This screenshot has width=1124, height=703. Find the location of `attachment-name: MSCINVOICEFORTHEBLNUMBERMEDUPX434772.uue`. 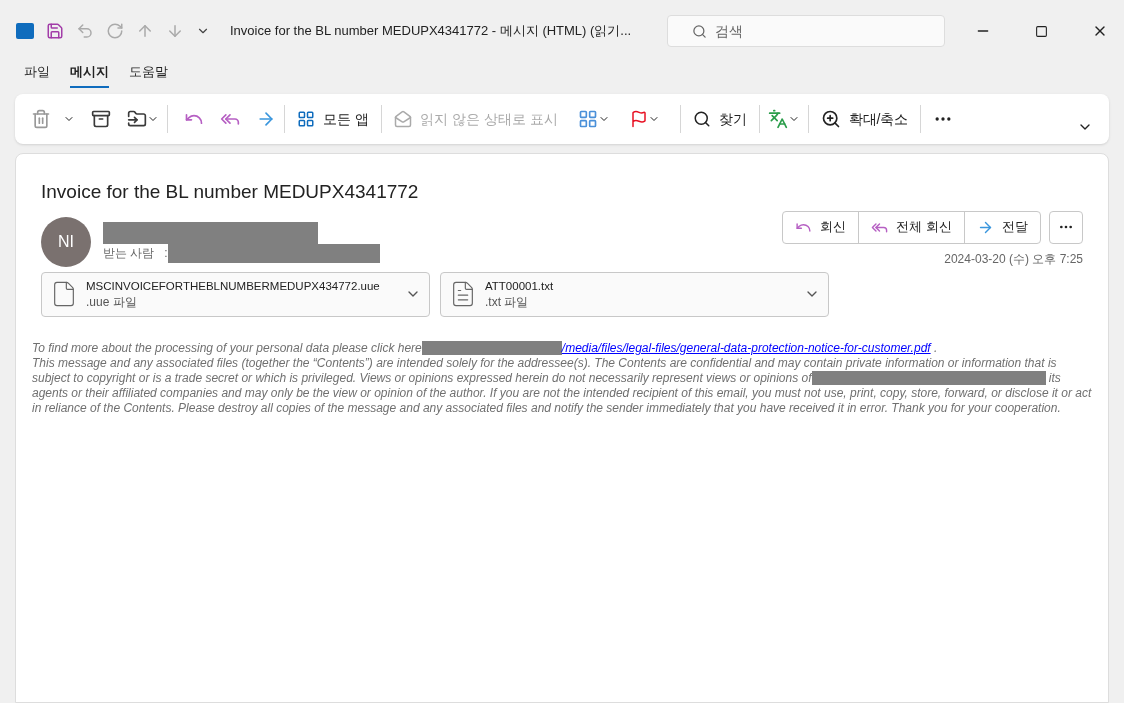

attachment-name: MSCINVOICEFORTHEBLNUMBERMEDUPX434772.uue is located at coordinates (233, 286).